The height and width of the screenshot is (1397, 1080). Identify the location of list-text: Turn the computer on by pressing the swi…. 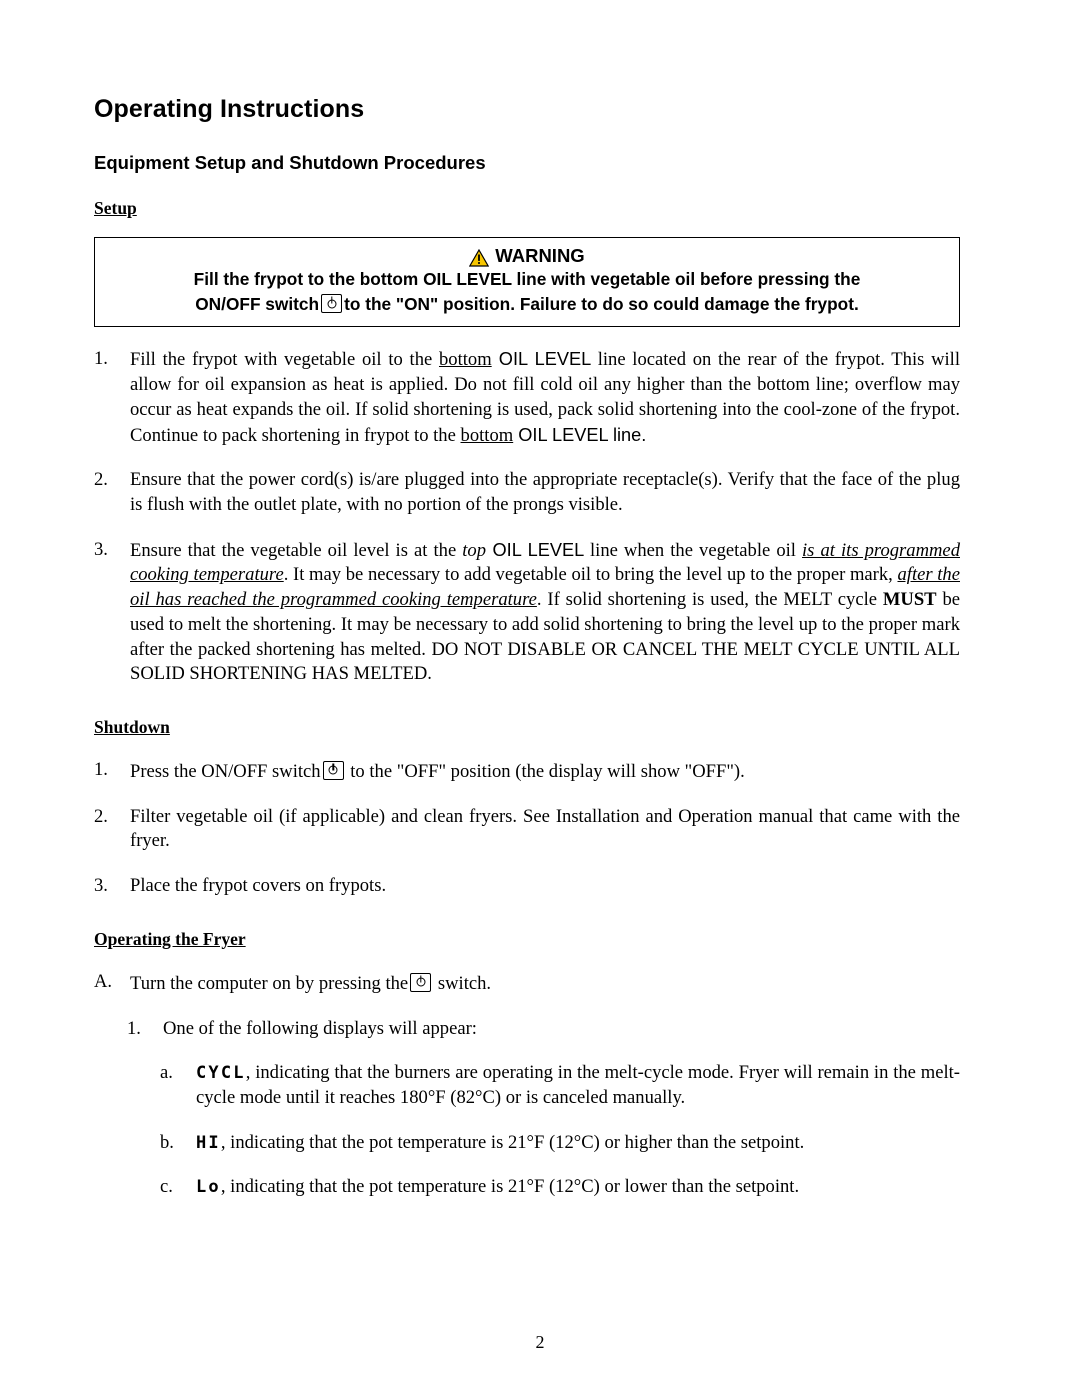
(545, 983).